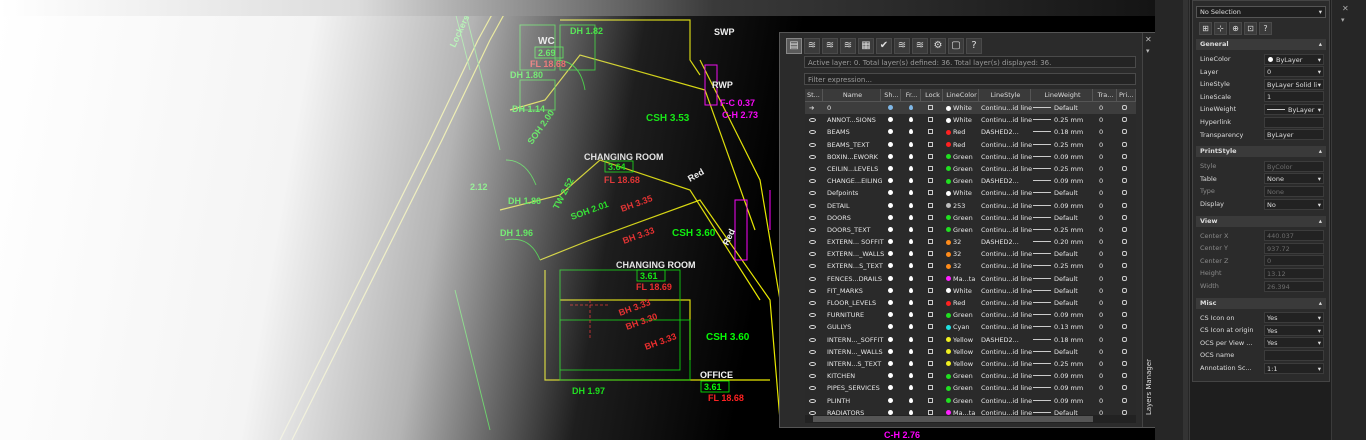 This screenshot has height=440, width=1366. I want to click on column-header: Lock, so click(932, 95).